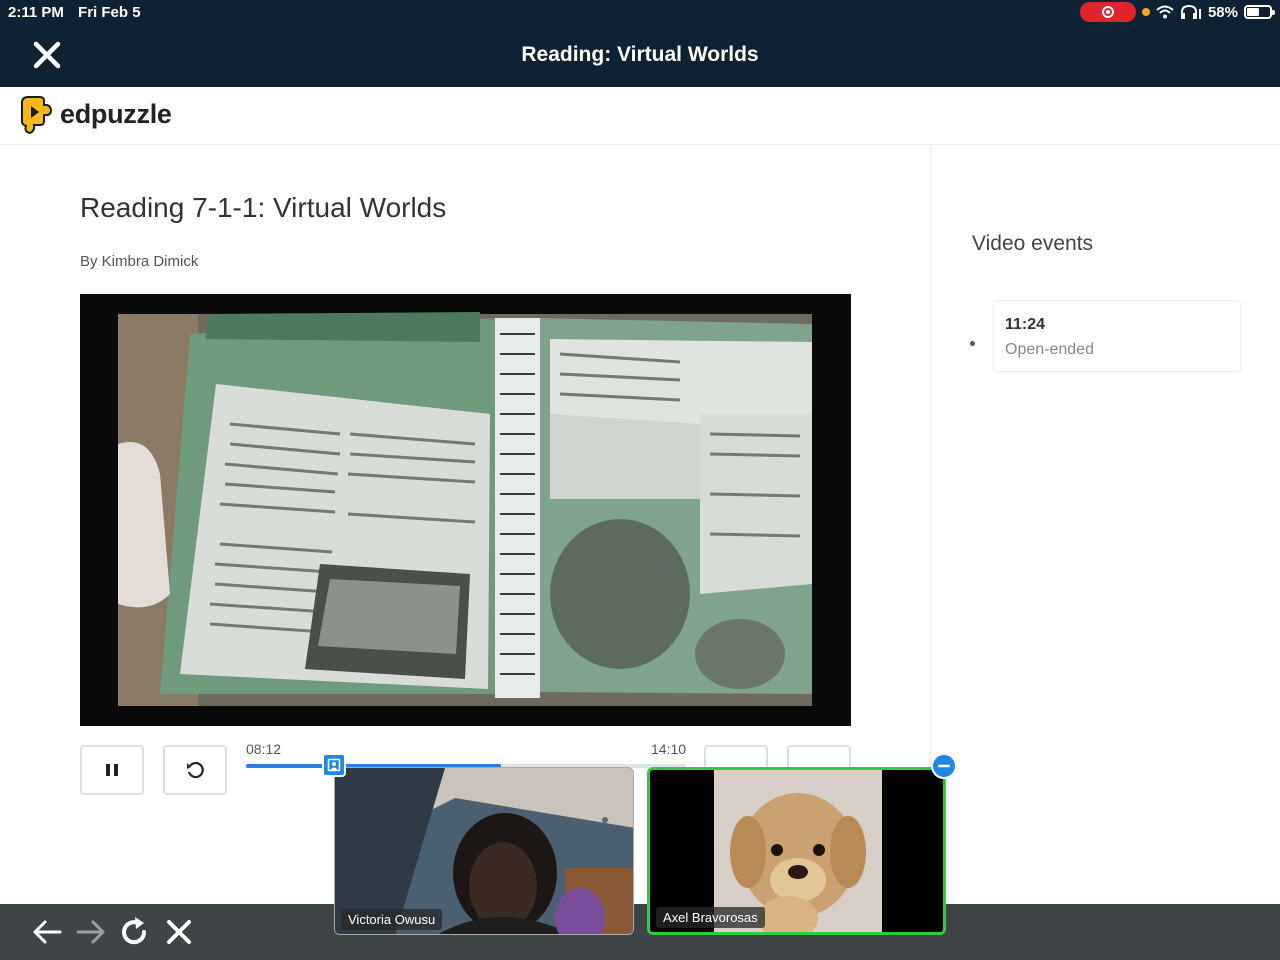 This screenshot has height=960, width=1280. Describe the element at coordinates (74, 12) in the screenshot. I see `status-time: 2:11 PM Fri Feb 5` at that location.